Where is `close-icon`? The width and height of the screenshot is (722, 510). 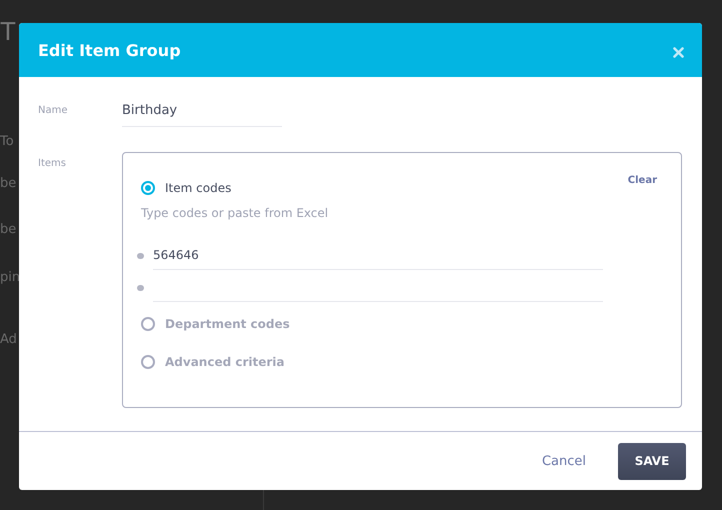 close-icon is located at coordinates (678, 52).